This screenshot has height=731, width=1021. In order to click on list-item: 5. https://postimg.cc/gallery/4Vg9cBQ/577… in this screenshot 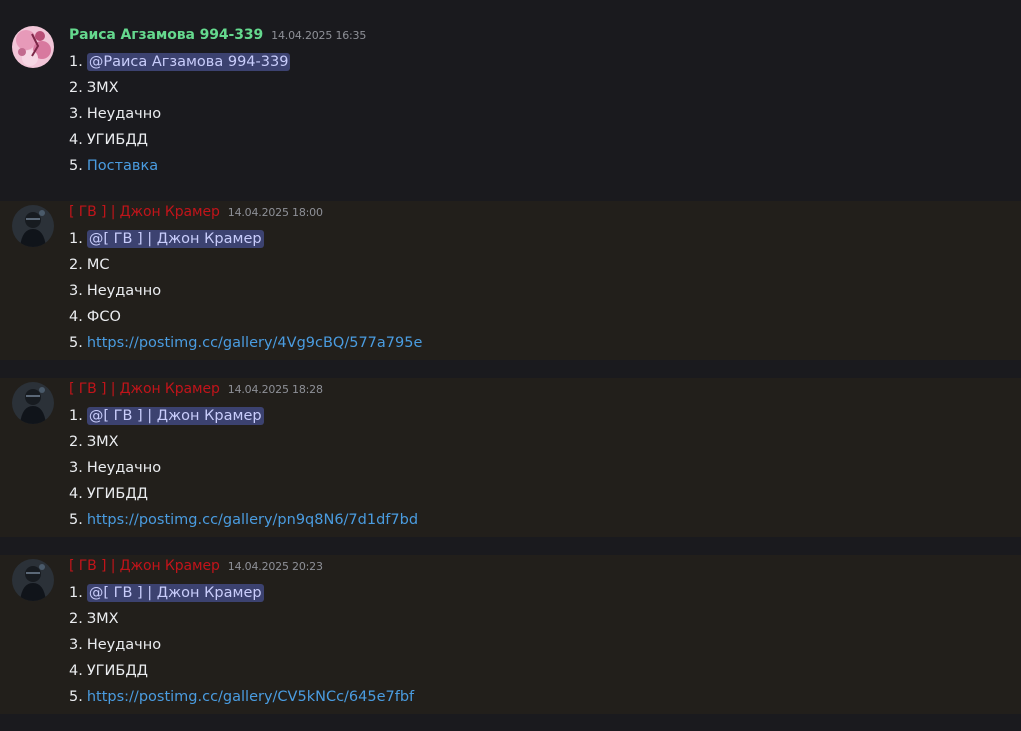, I will do `click(246, 343)`.